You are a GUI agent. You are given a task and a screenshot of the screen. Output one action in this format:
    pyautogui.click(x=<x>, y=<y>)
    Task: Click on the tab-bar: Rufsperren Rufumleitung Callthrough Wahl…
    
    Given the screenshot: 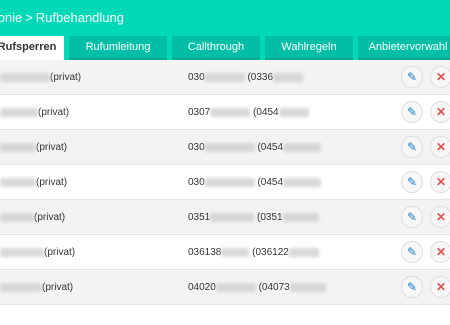 What is the action you would take?
    pyautogui.click(x=225, y=48)
    